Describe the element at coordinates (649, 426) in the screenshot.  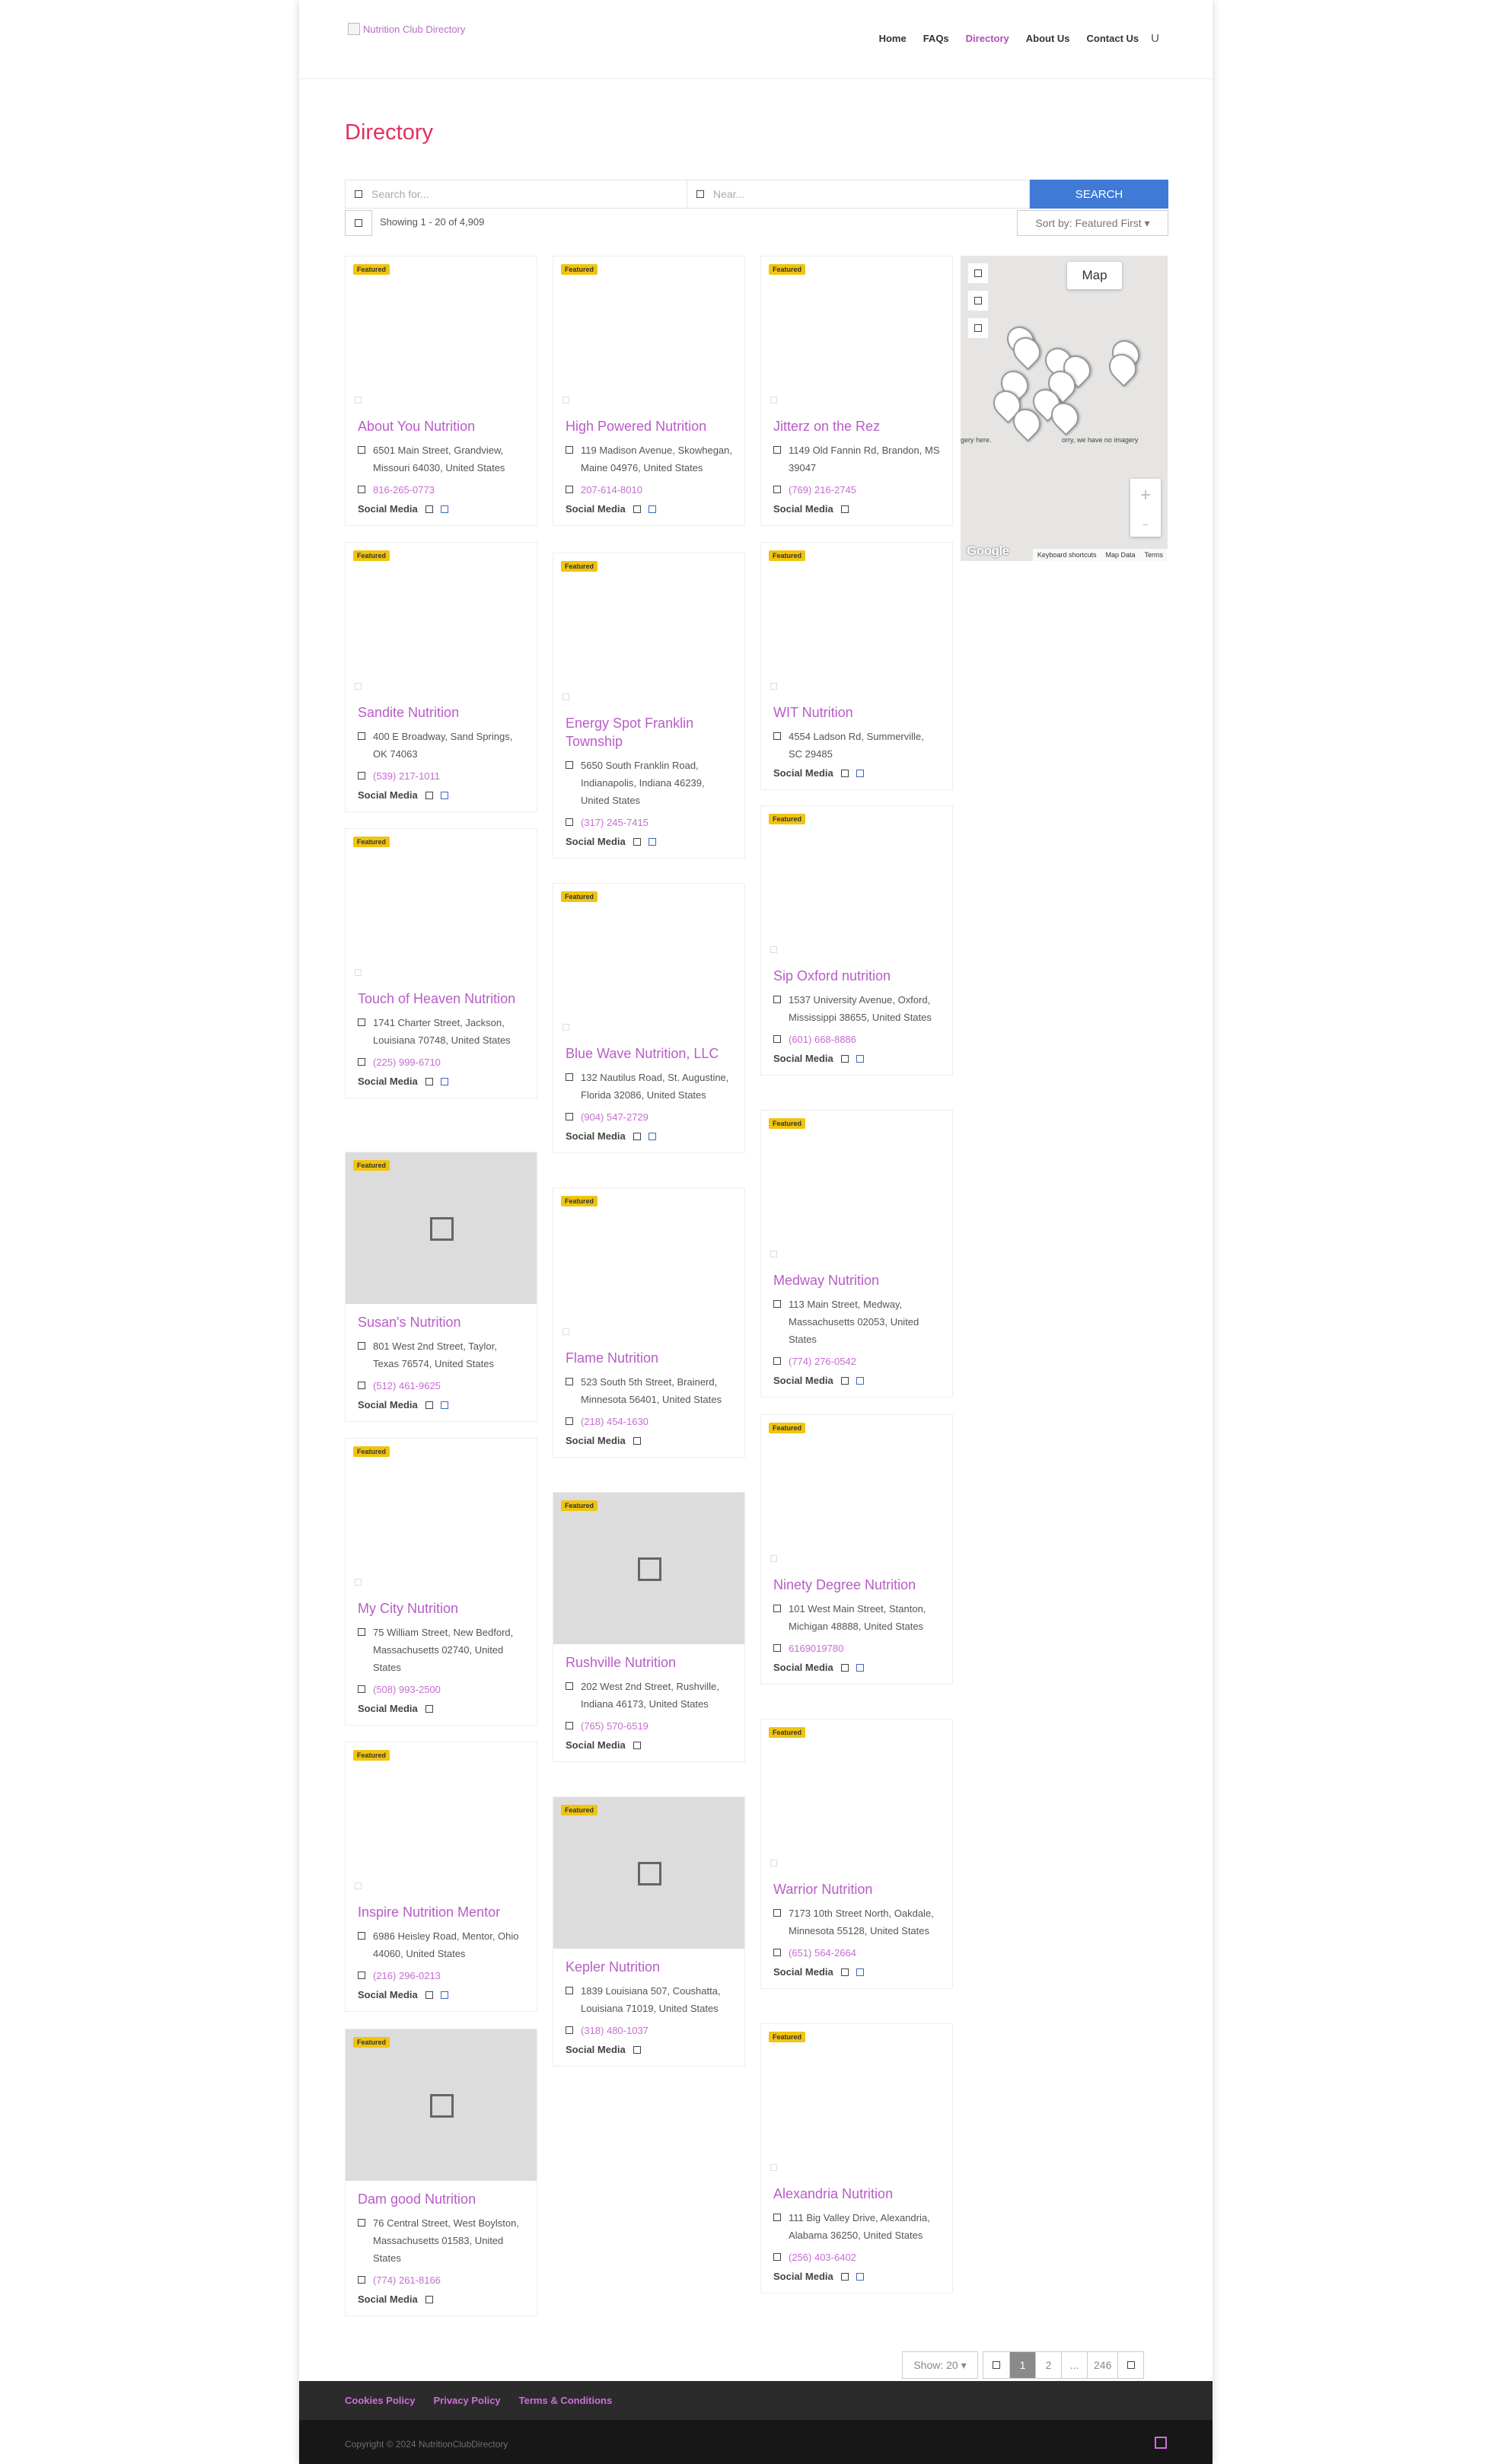
I see `listing-name: High Powered Nutrition` at that location.